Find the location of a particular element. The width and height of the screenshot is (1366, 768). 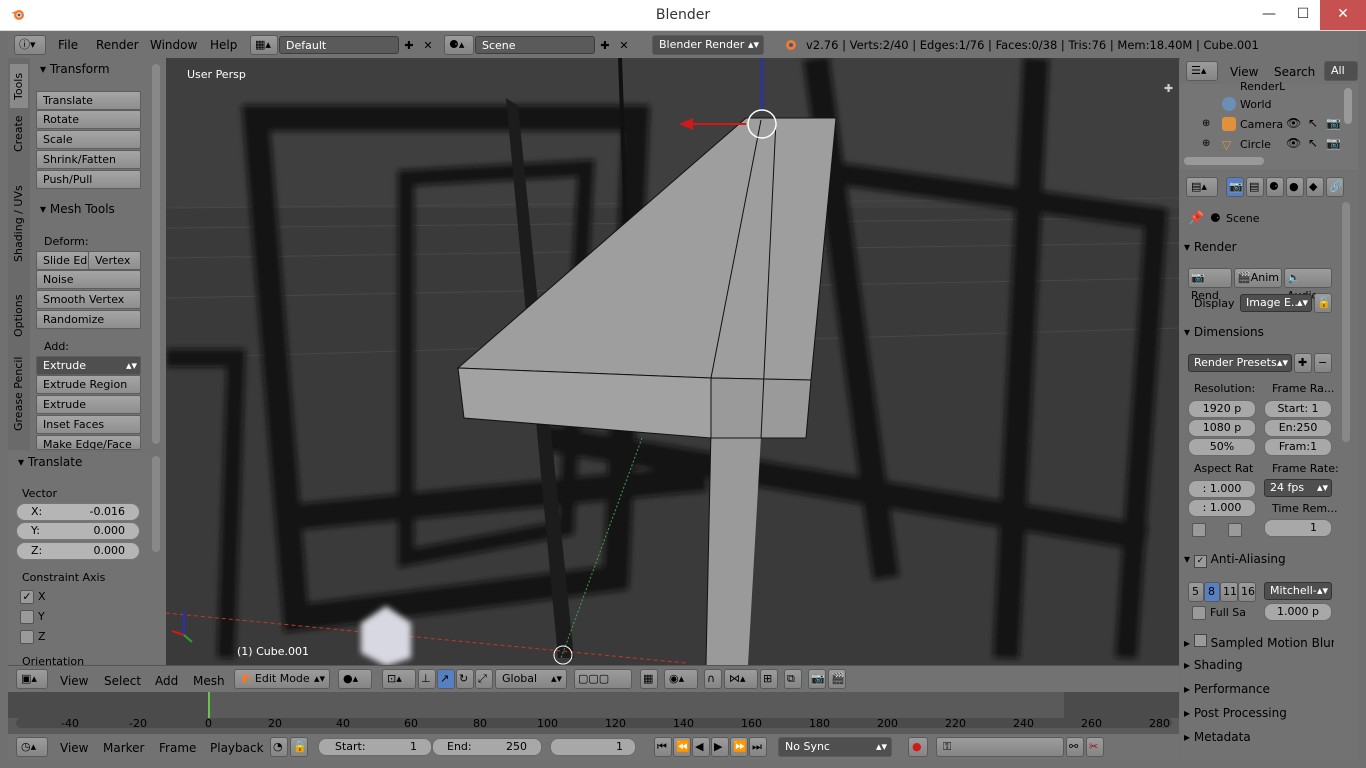

constraint-z-checkbox is located at coordinates (27, 637).